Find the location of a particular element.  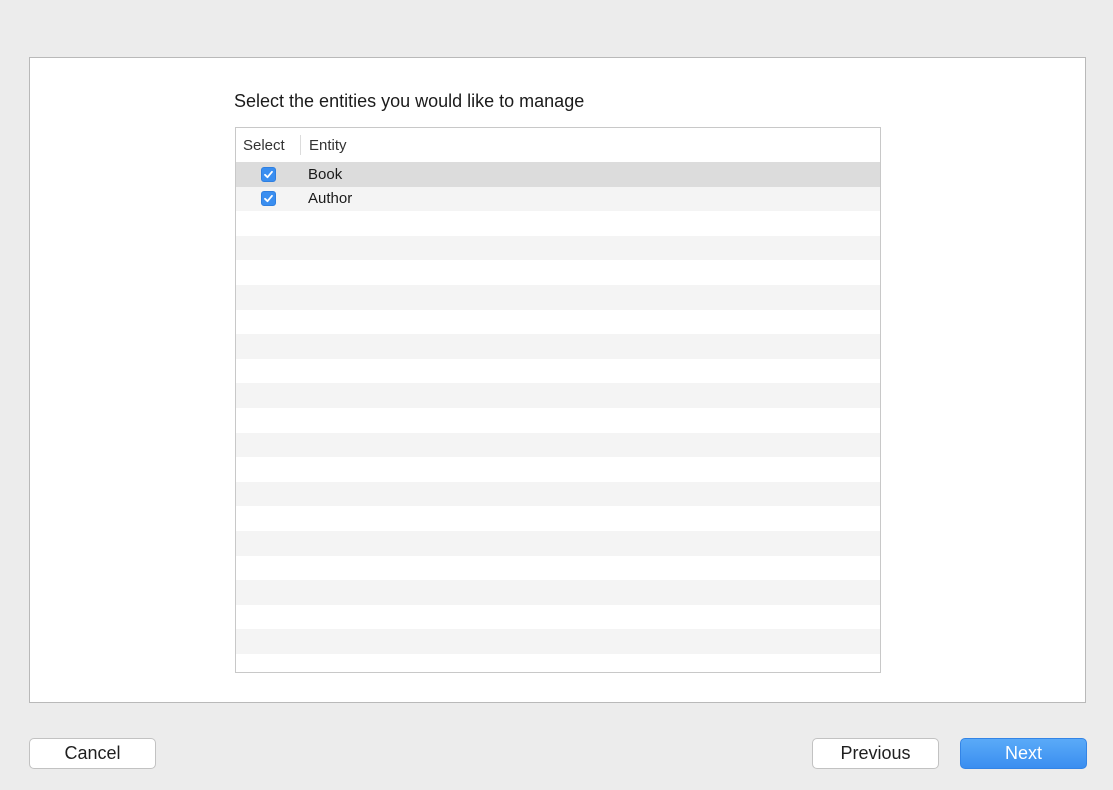

column-header-entity: Entity is located at coordinates (324, 145).